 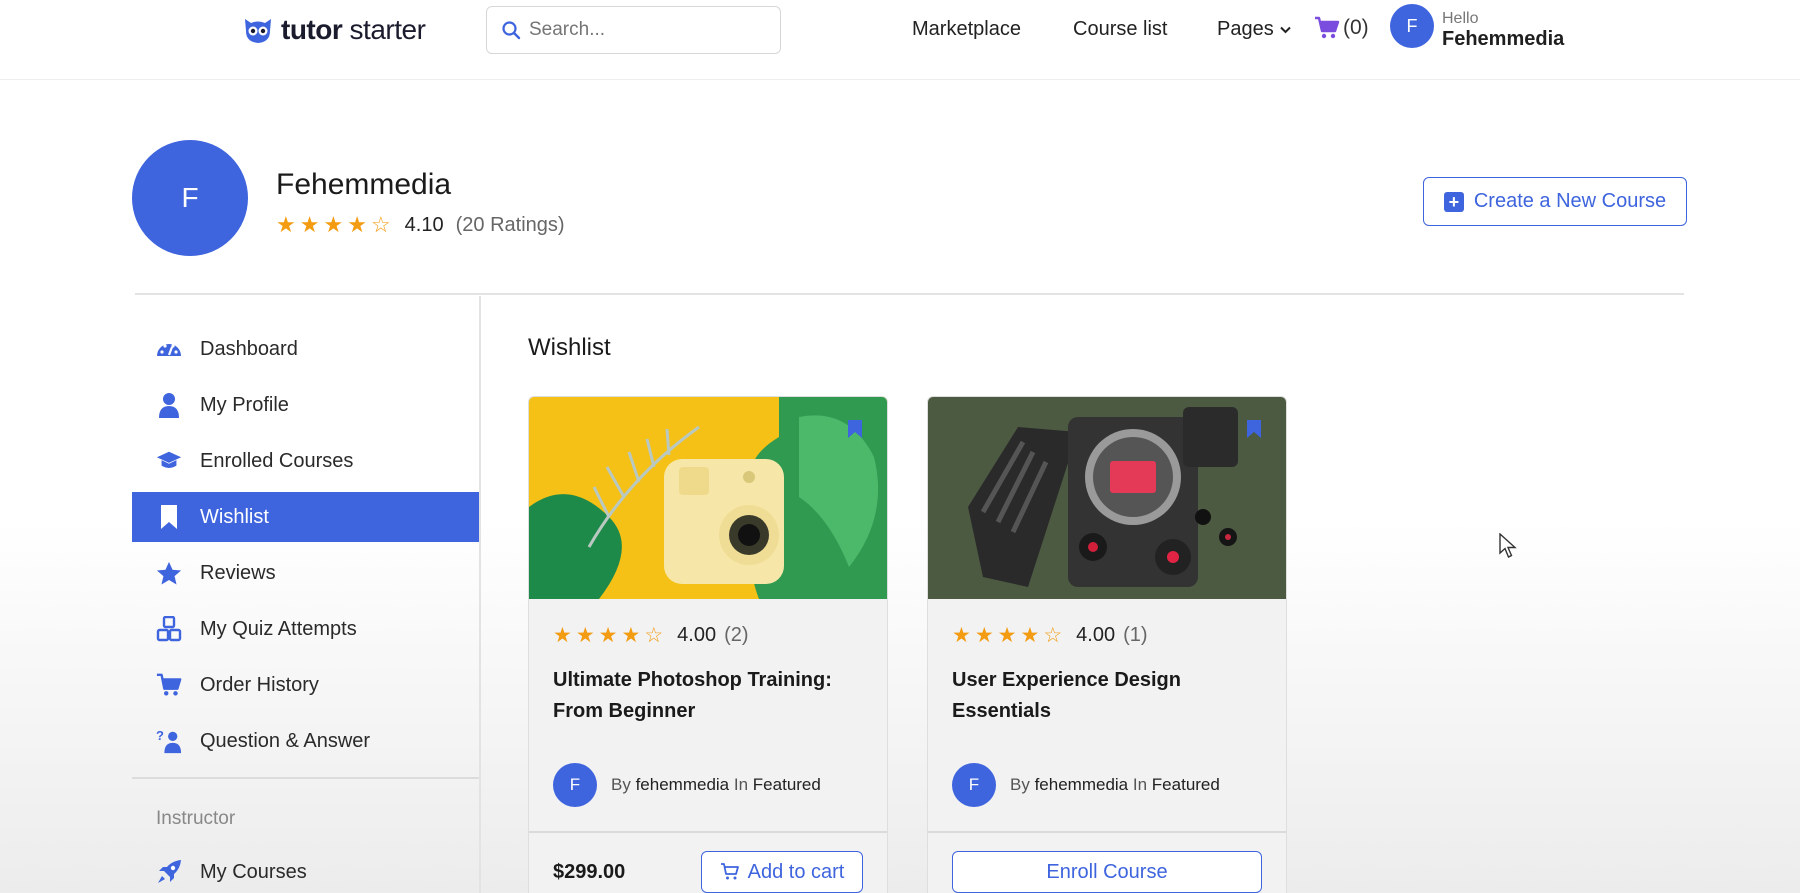 I want to click on nav-marketplace: Marketplace, so click(x=966, y=29).